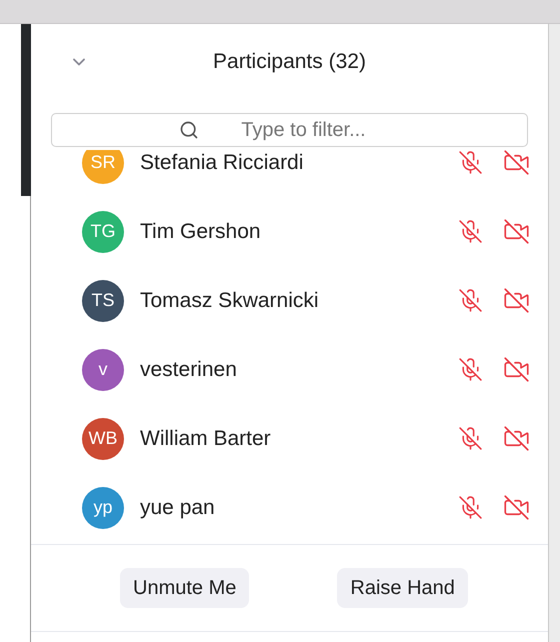 The width and height of the screenshot is (560, 642). I want to click on search-icon, so click(189, 130).